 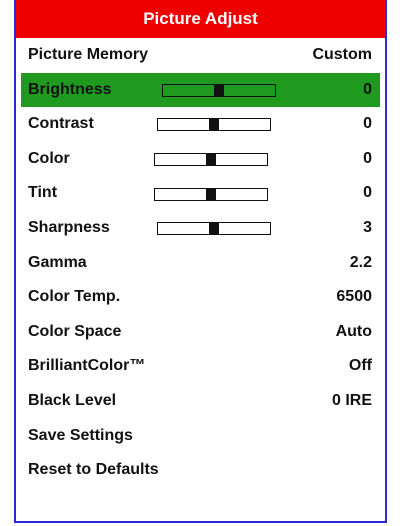 I want to click on menu-item-label: Save Settings, so click(x=80, y=435).